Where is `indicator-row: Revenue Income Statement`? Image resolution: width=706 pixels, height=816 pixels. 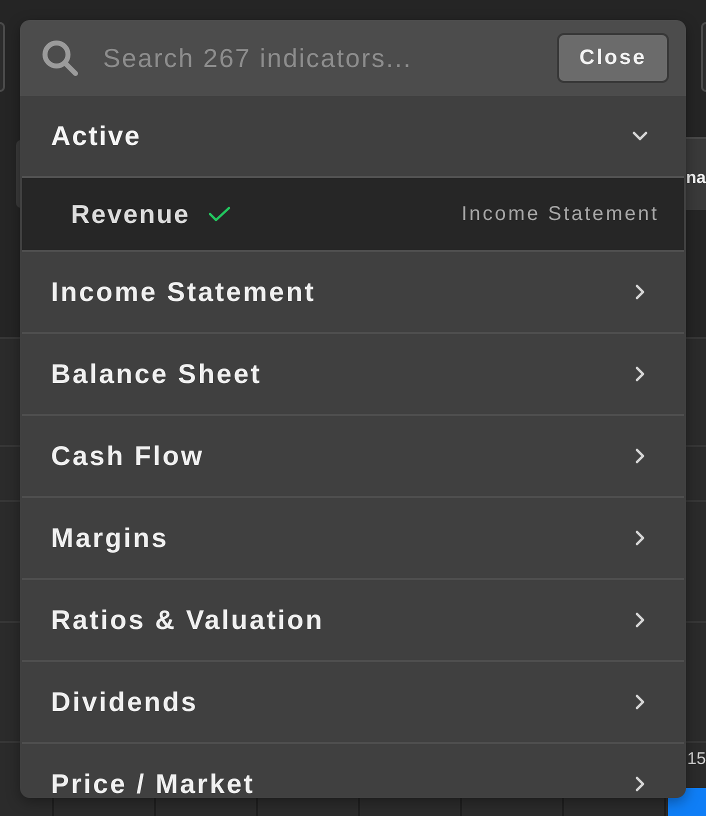
indicator-row: Revenue Income Statement is located at coordinates (353, 214).